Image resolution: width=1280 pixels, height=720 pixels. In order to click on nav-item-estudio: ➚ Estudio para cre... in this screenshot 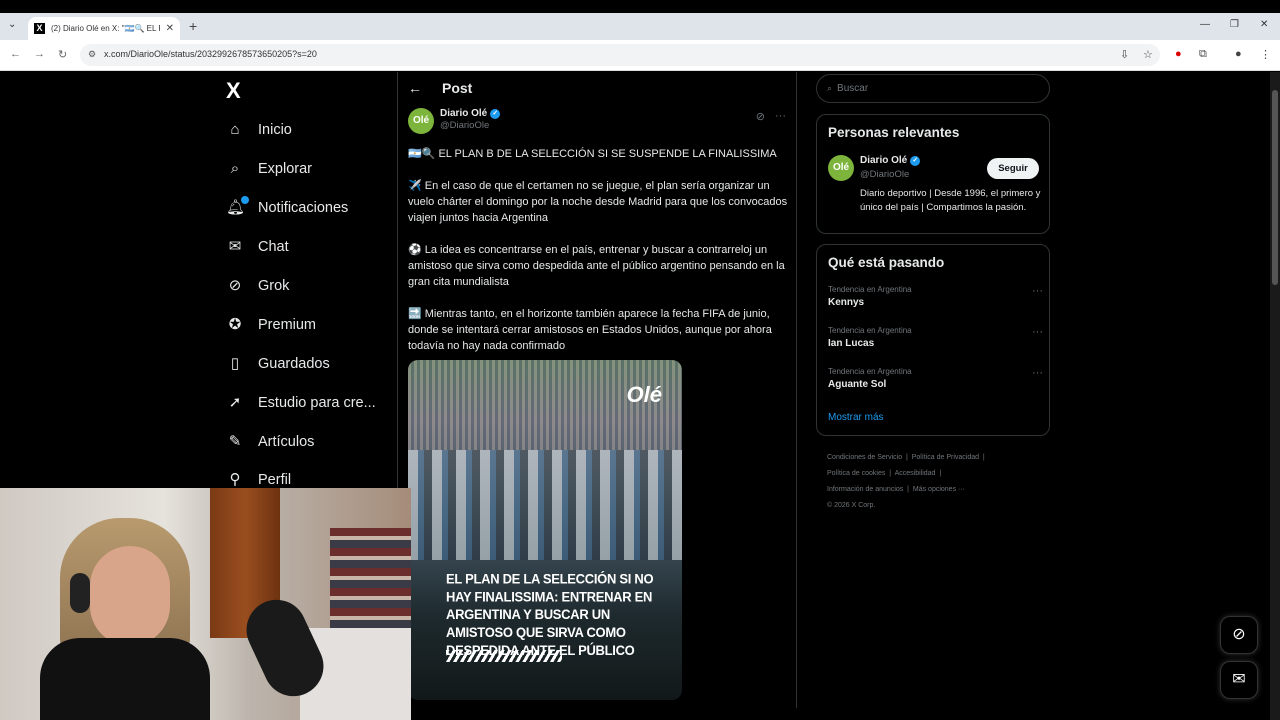, I will do `click(301, 403)`.